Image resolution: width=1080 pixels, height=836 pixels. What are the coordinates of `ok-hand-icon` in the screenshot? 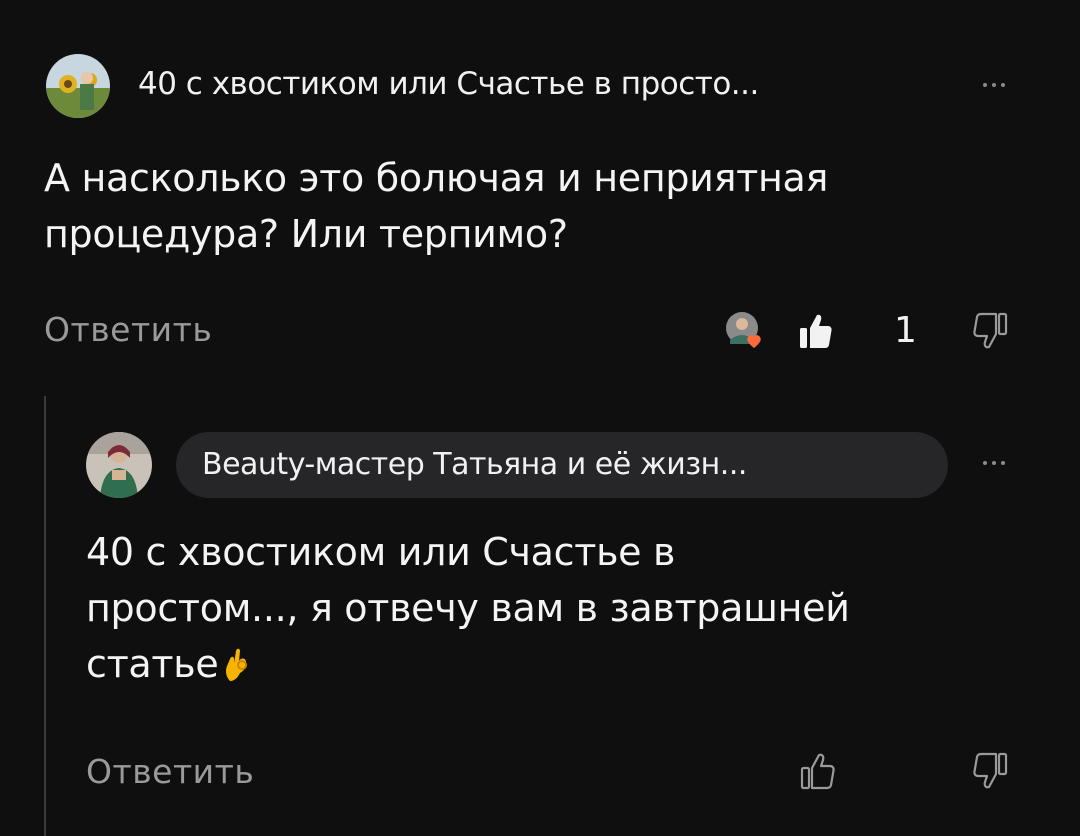 It's located at (237, 664).